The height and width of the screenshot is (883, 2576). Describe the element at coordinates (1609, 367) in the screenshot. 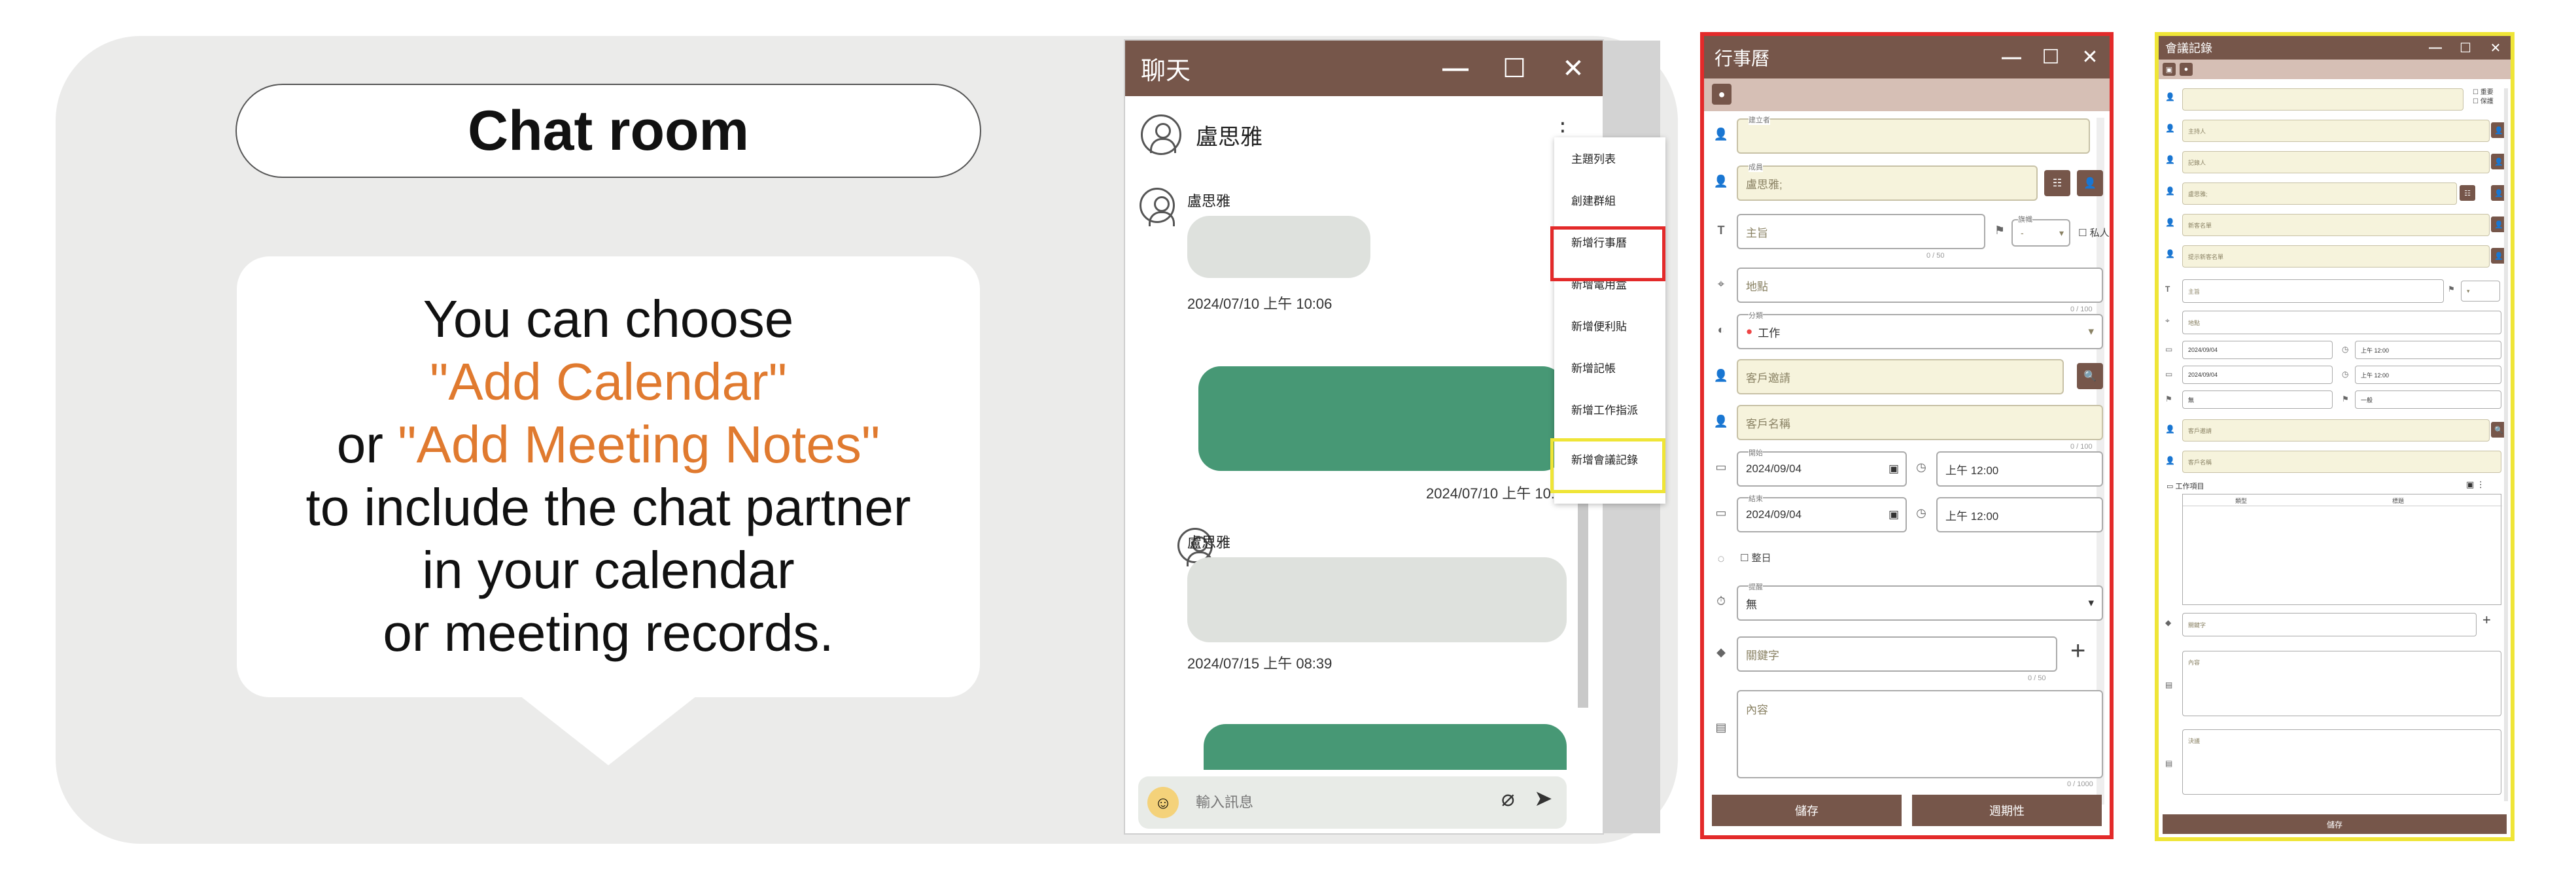

I see `menu-item-add-accounting: 新增記帳` at that location.